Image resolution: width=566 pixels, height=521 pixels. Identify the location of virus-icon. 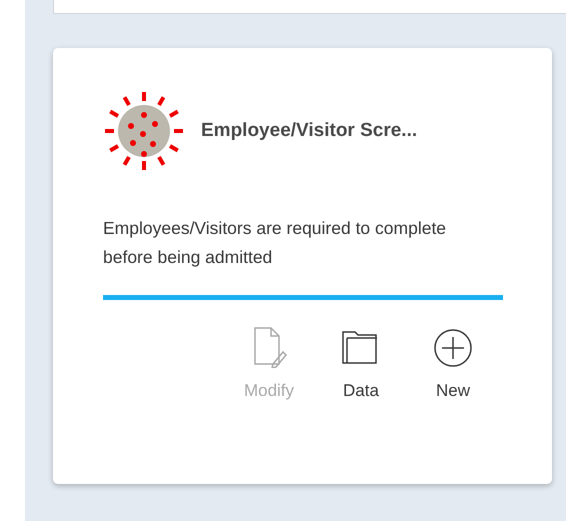
(144, 131).